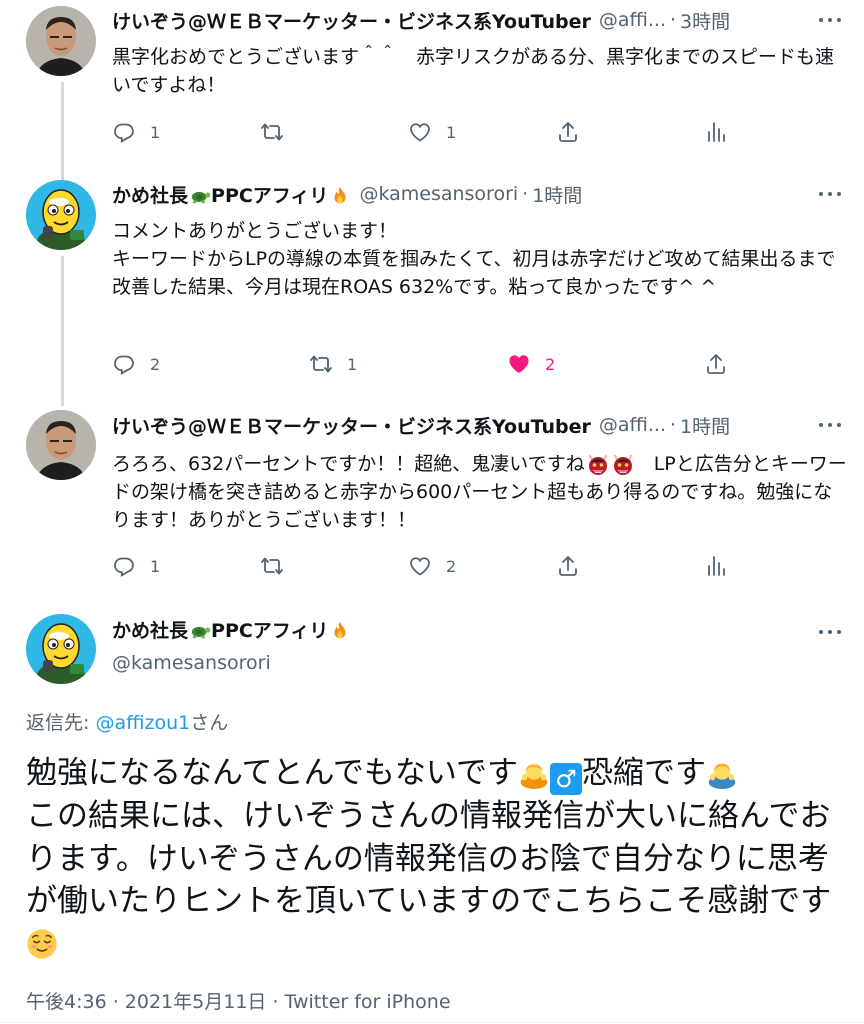 This screenshot has height=1024, width=864. Describe the element at coordinates (272, 773) in the screenshot. I see `main-text-part: 勉強になるなんてとんでもないです` at that location.